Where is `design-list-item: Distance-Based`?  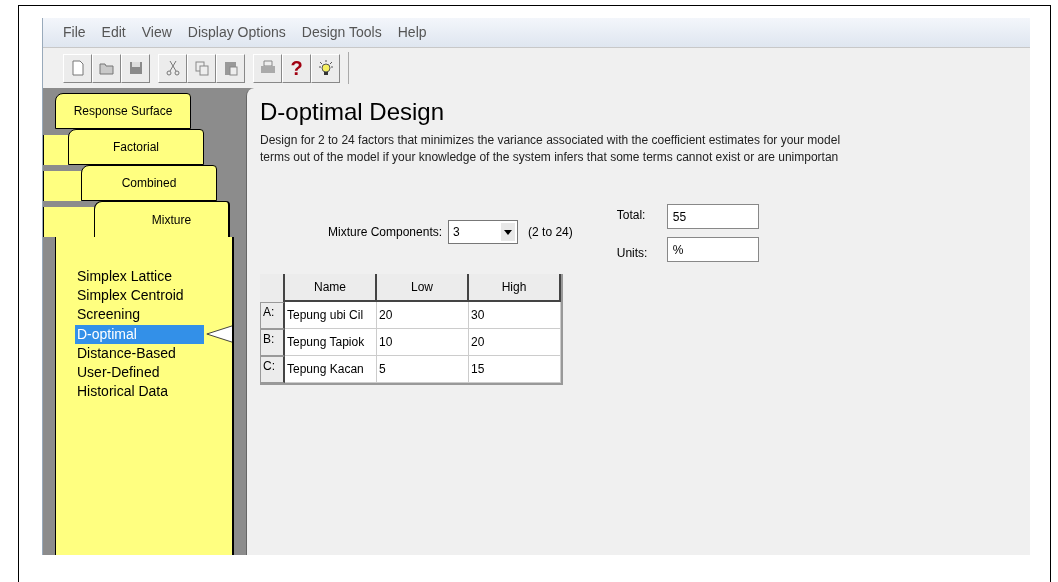
design-list-item: Distance-Based is located at coordinates (145, 353).